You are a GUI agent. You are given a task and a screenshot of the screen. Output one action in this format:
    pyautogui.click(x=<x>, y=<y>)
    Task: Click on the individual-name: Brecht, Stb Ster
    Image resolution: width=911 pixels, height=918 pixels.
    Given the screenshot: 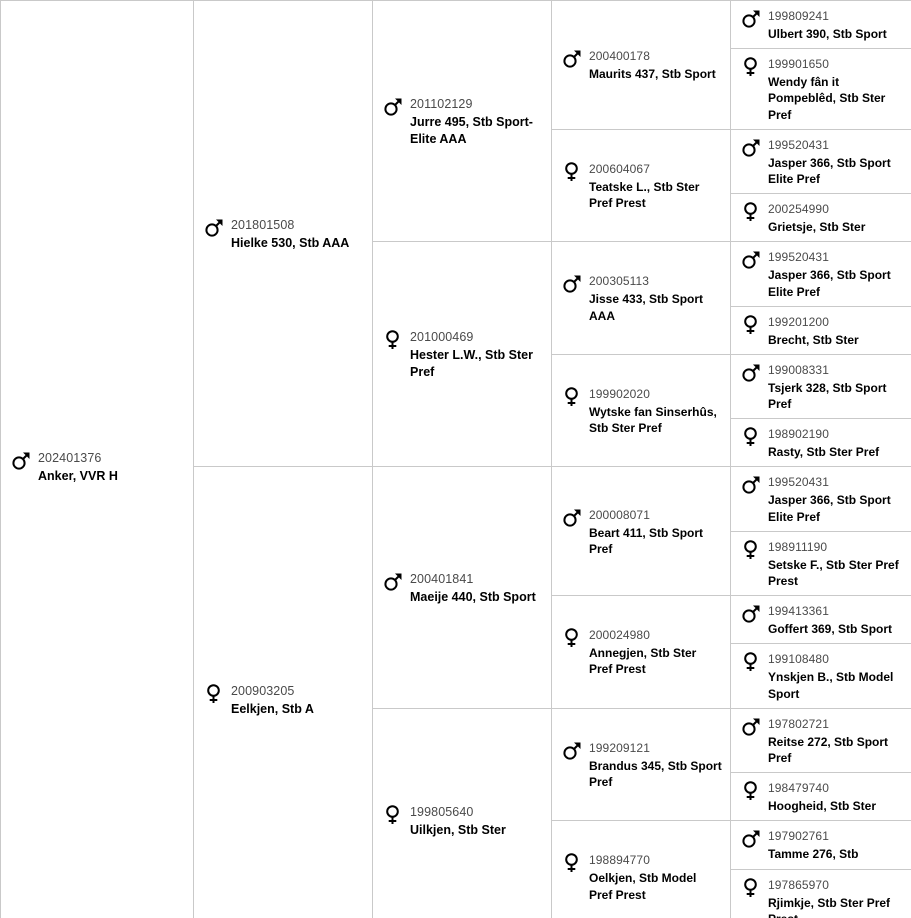 What is the action you would take?
    pyautogui.click(x=813, y=339)
    